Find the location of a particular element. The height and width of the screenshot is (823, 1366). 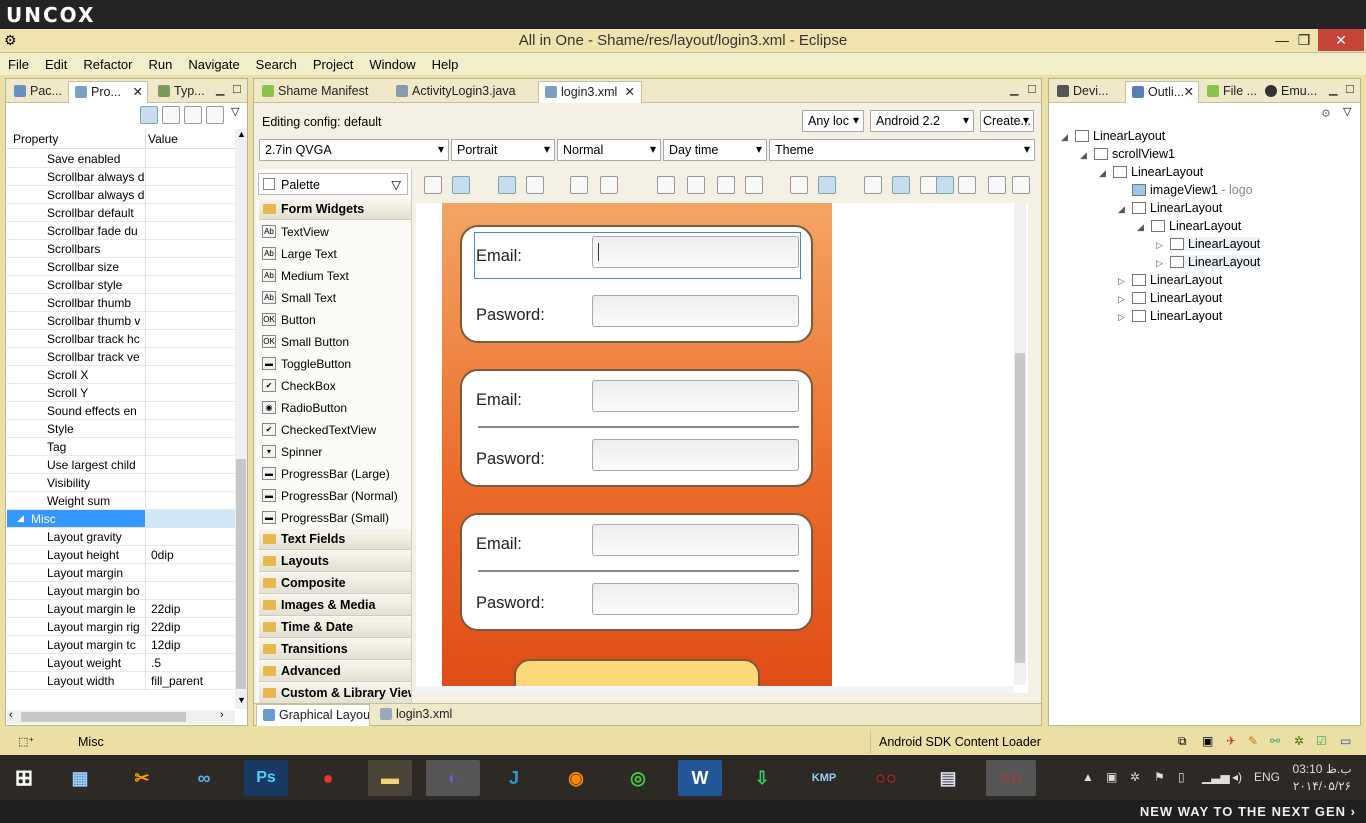

palette-item: Ab Medium Text is located at coordinates (334, 276).